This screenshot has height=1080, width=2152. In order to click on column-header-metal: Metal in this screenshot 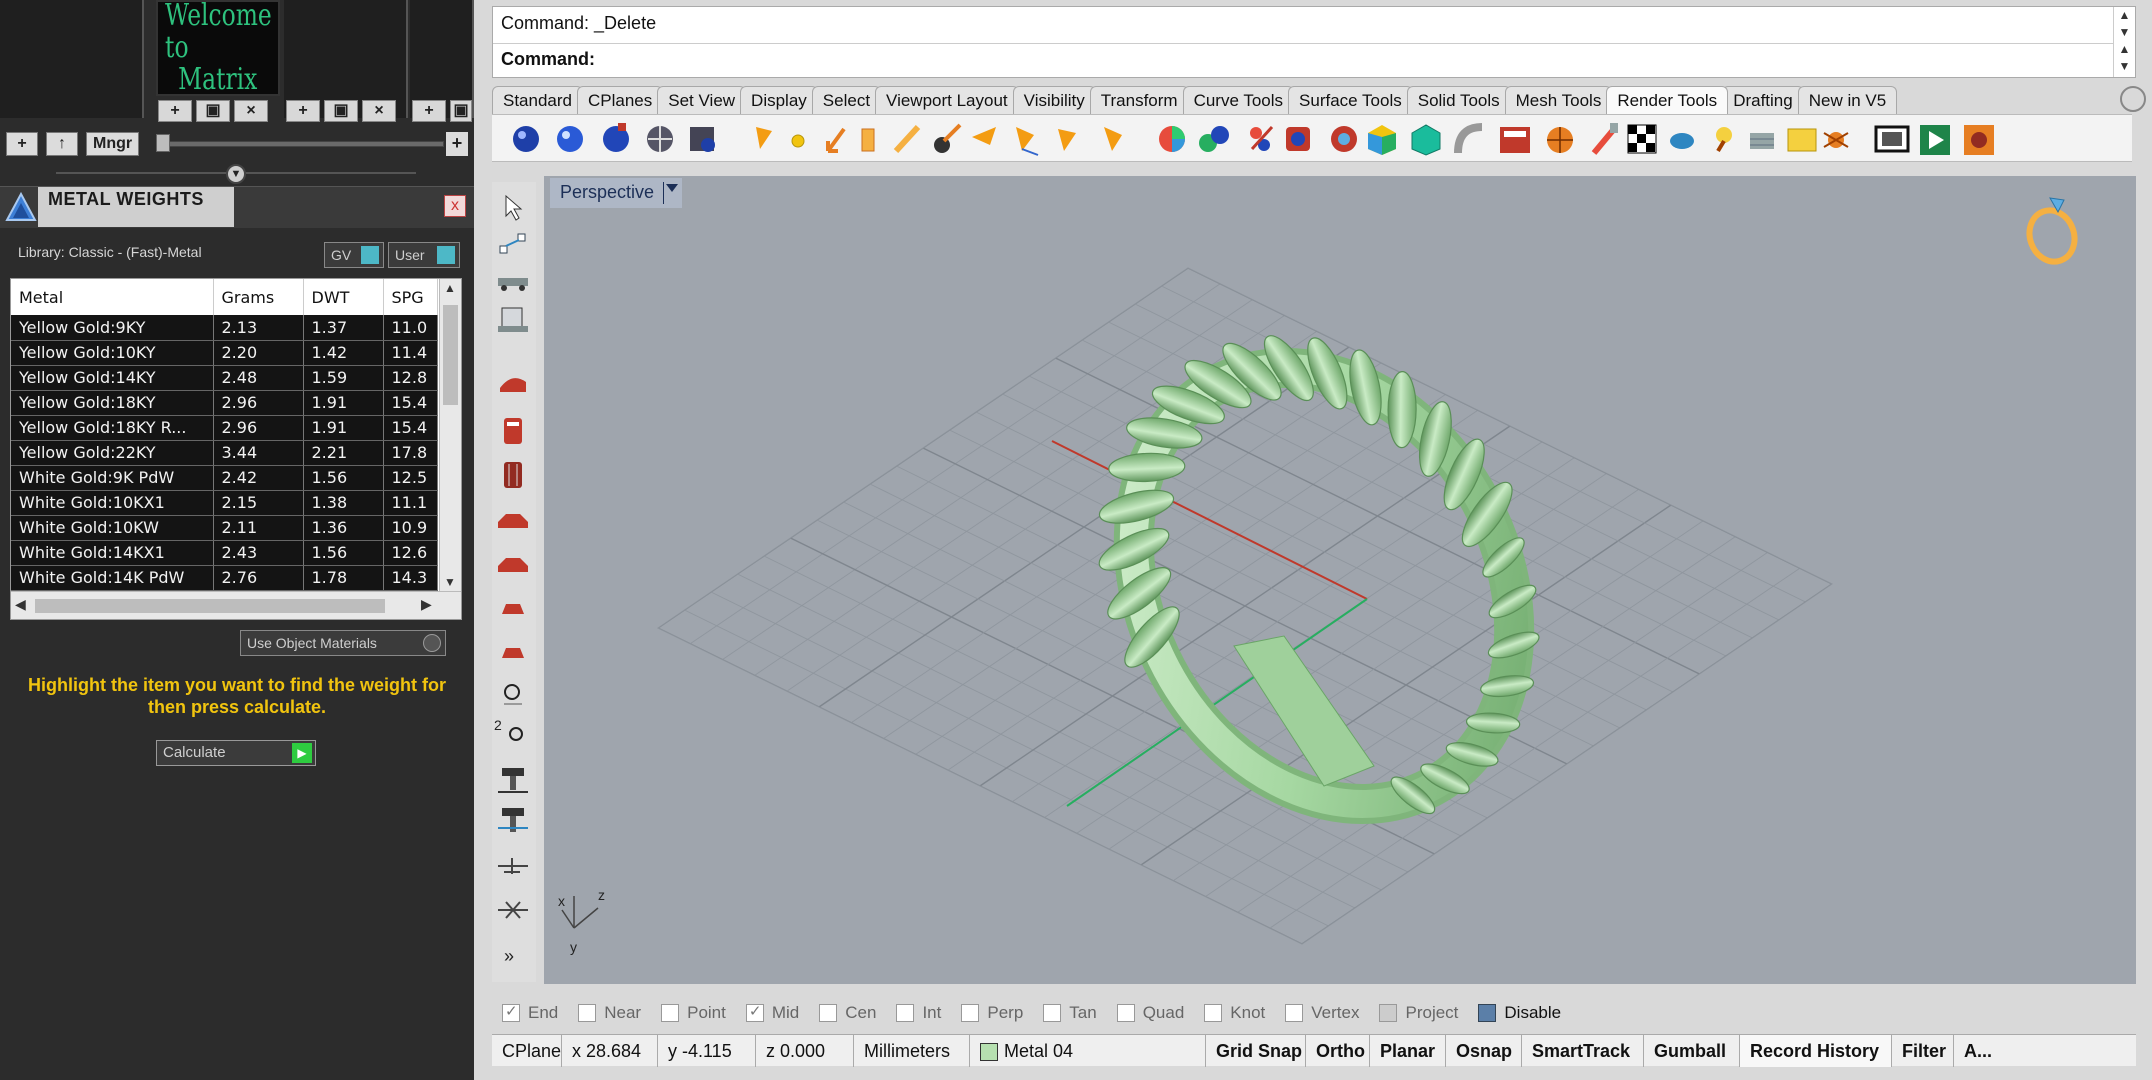, I will do `click(112, 297)`.